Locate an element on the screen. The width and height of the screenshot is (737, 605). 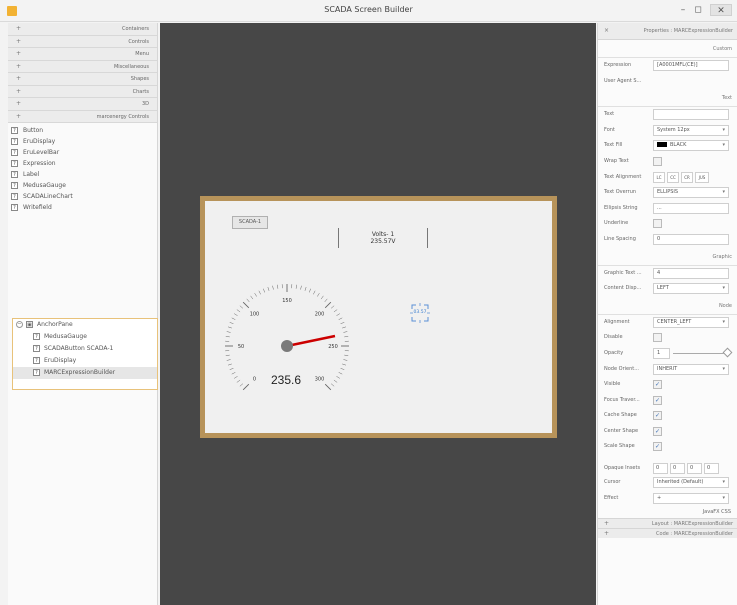
palette-item: ? SCADALineChart is located at coordinates (82, 197).